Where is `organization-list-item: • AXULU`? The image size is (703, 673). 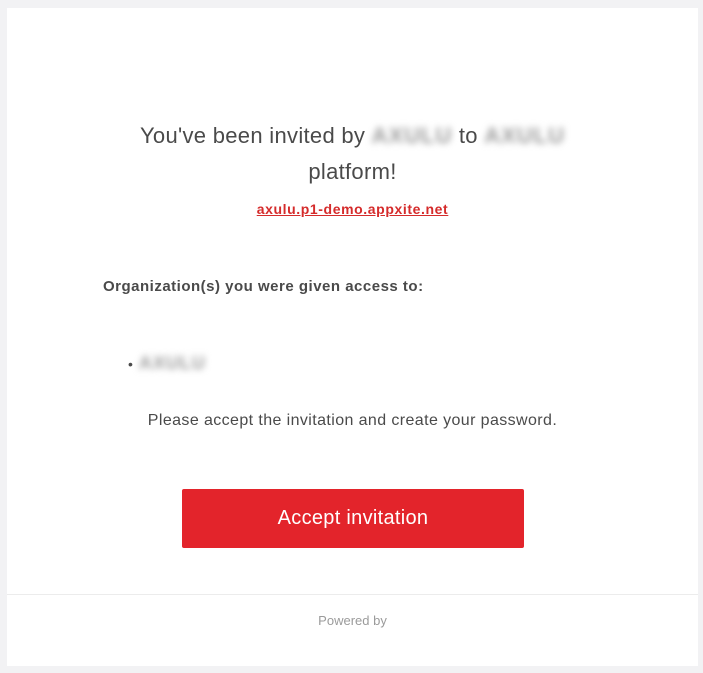
organization-list-item: • AXULU is located at coordinates (167, 363).